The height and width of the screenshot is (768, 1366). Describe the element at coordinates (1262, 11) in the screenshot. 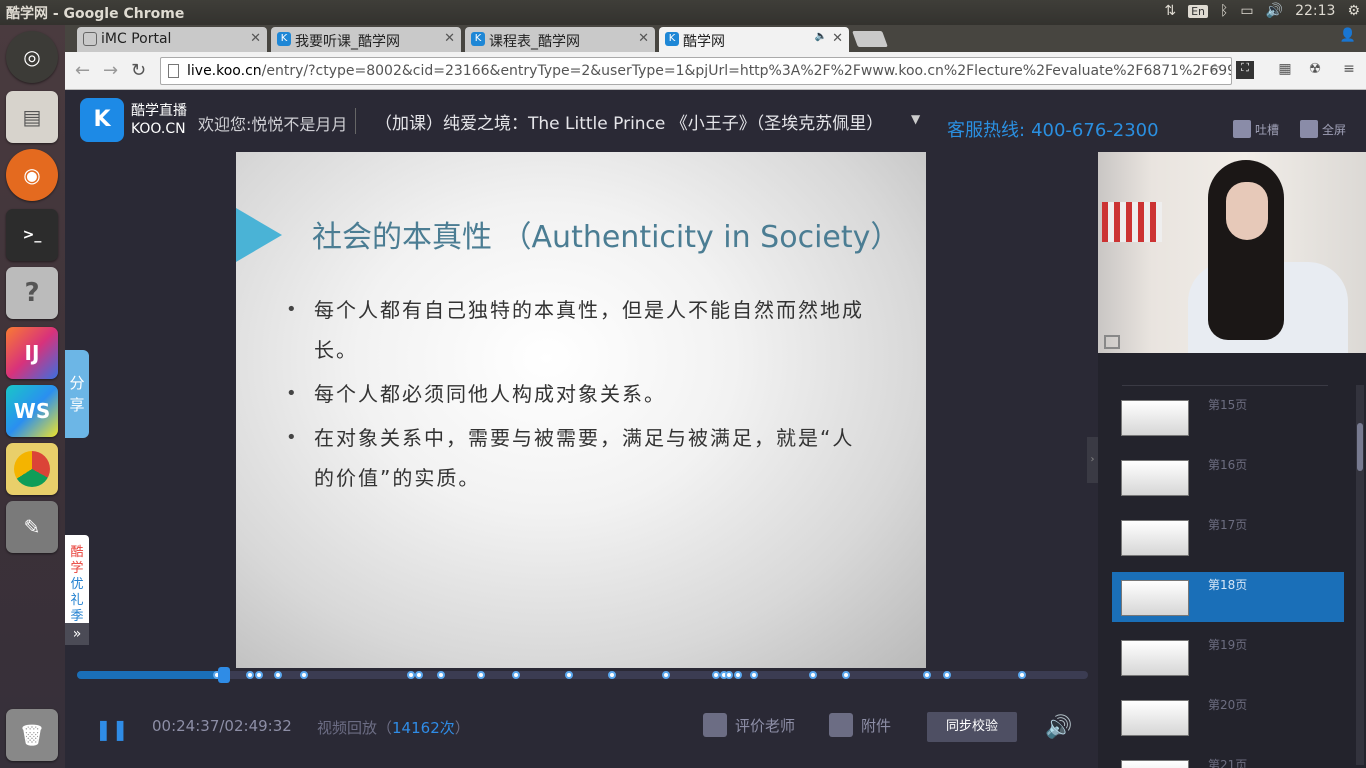

I see `system-tray: ⇅ En ᛒ ▭ 🔊 22:13 ⚙` at that location.